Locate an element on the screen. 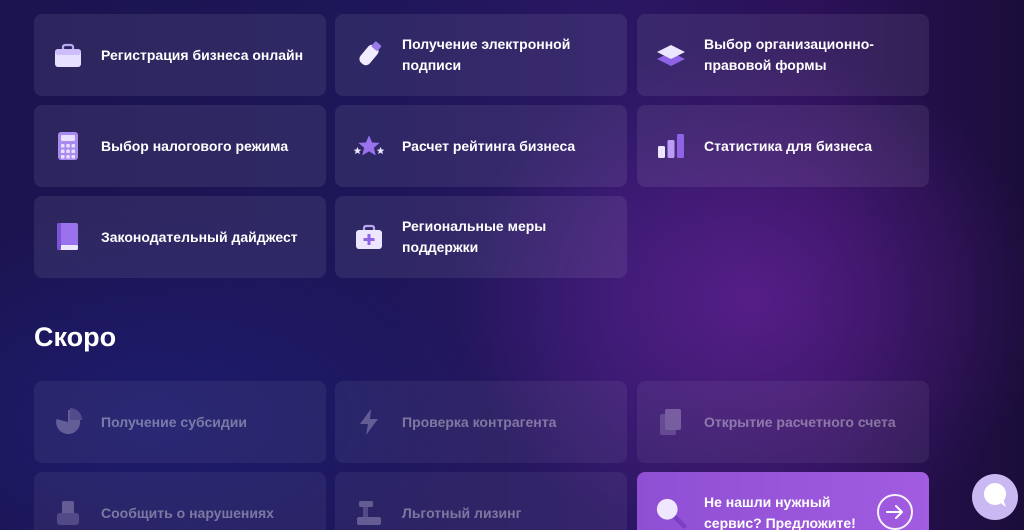 Image resolution: width=1024 pixels, height=530 pixels. service-card-legal-form: Выбор организационно-правовой формы is located at coordinates (783, 55).